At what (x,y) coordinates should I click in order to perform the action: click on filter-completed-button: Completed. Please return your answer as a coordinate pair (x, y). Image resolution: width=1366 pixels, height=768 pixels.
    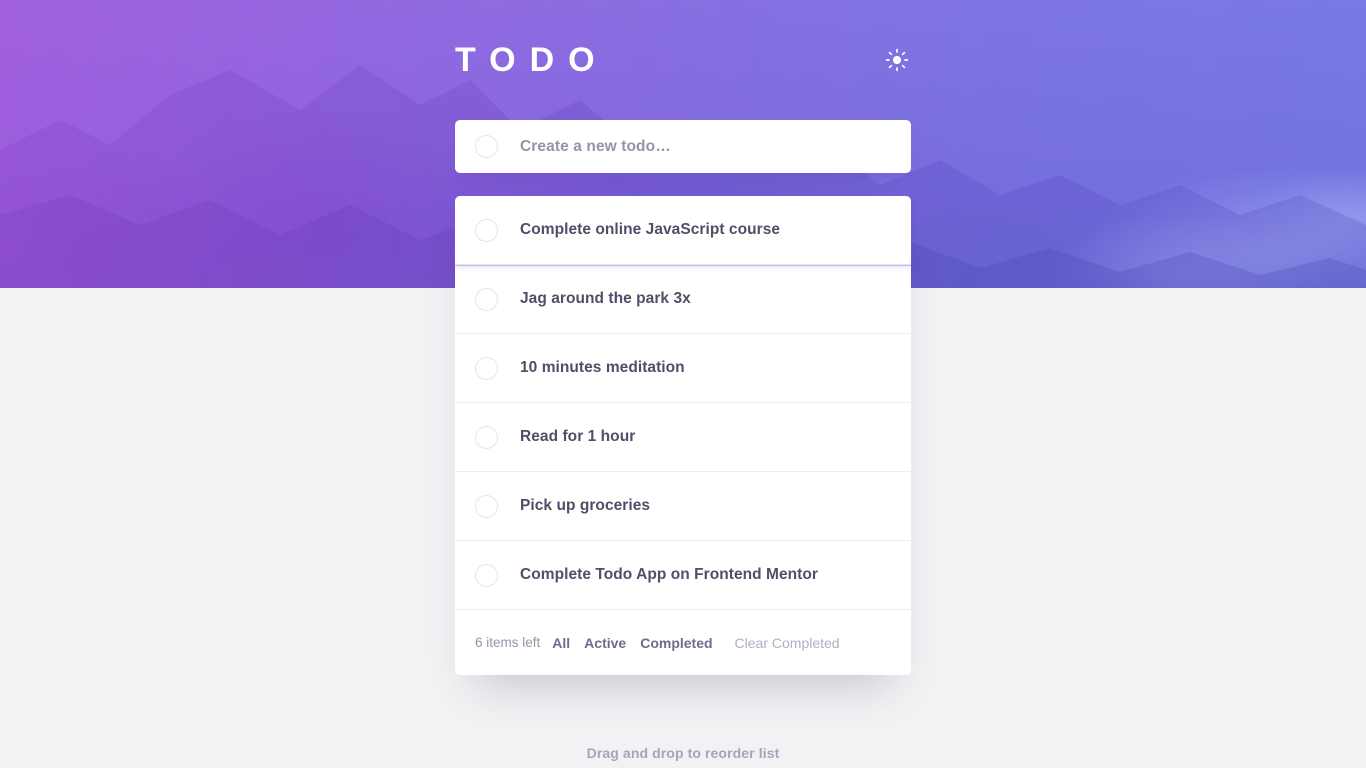
    Looking at the image, I should click on (676, 643).